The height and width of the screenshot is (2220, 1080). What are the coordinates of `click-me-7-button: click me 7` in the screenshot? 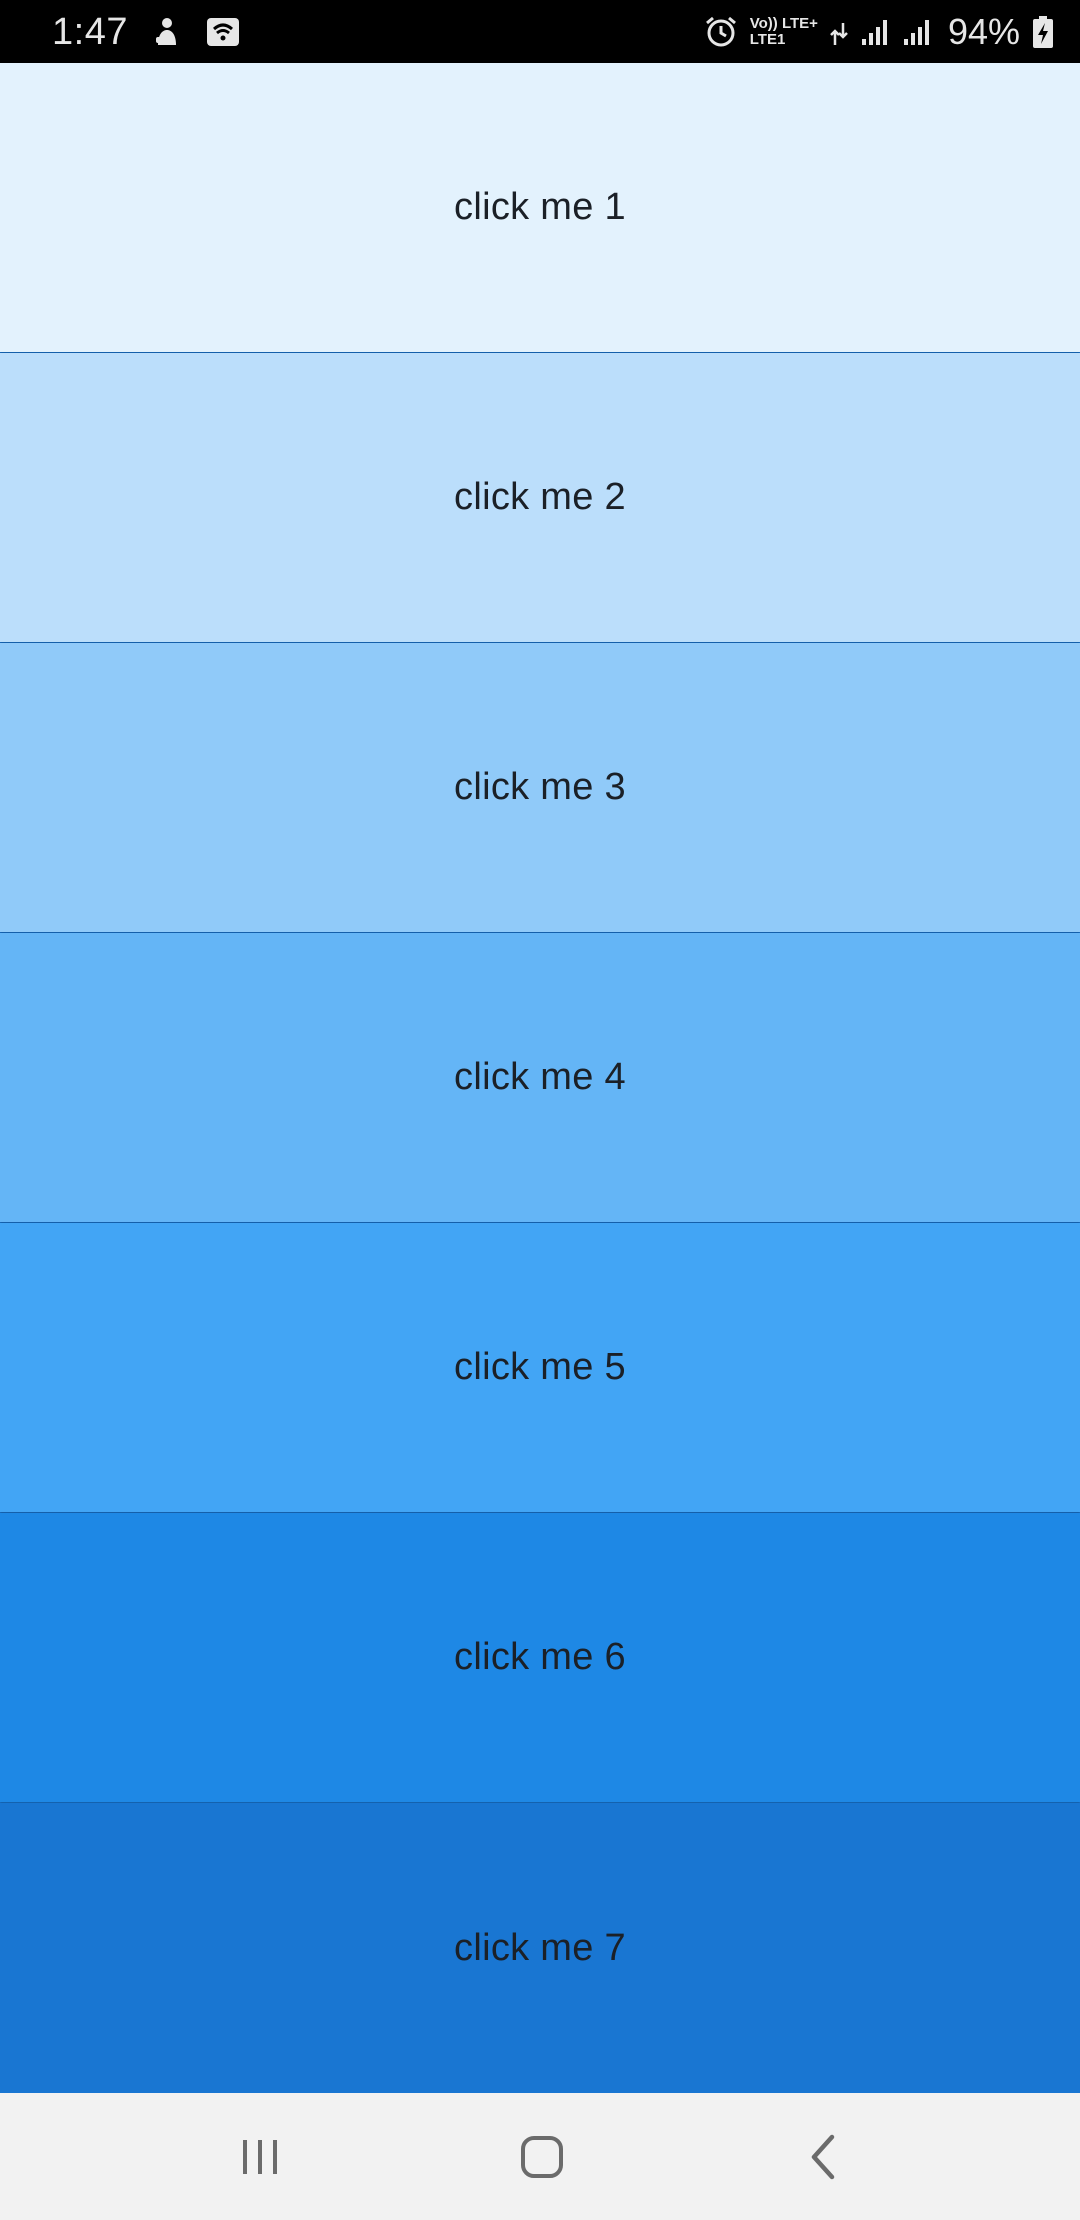 It's located at (540, 1948).